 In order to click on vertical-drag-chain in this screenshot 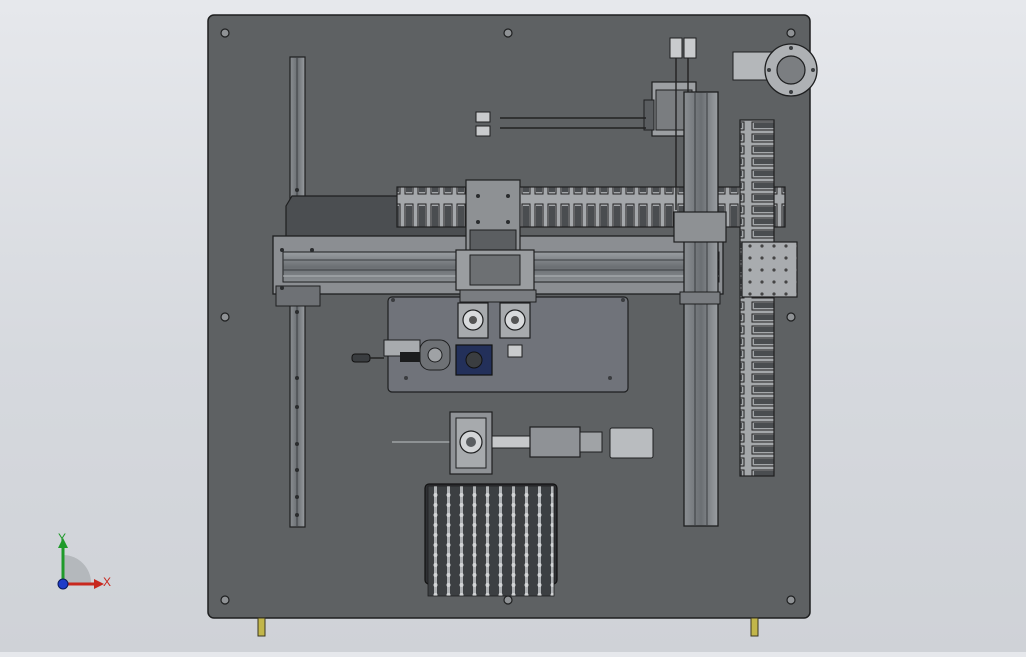, I will do `click(757, 298)`.